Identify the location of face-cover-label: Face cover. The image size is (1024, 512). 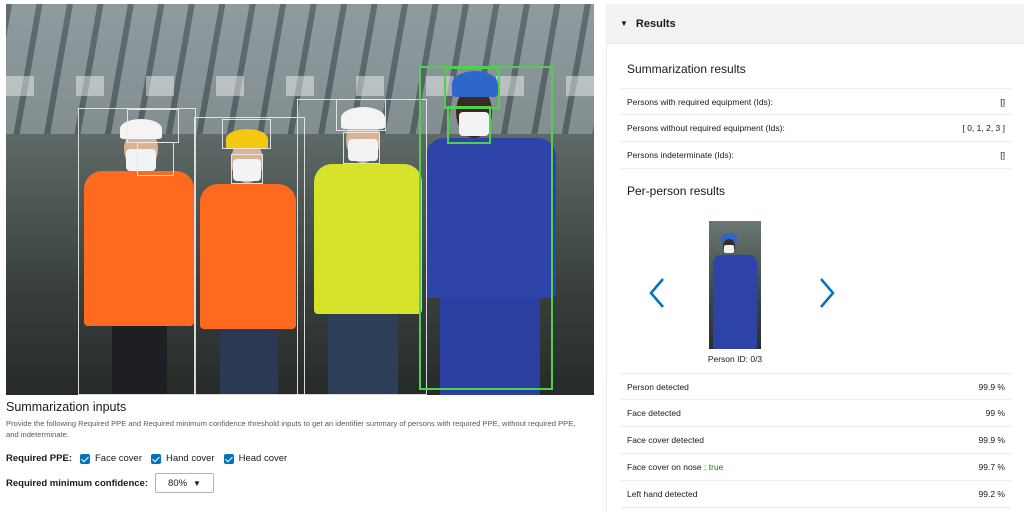
(118, 458).